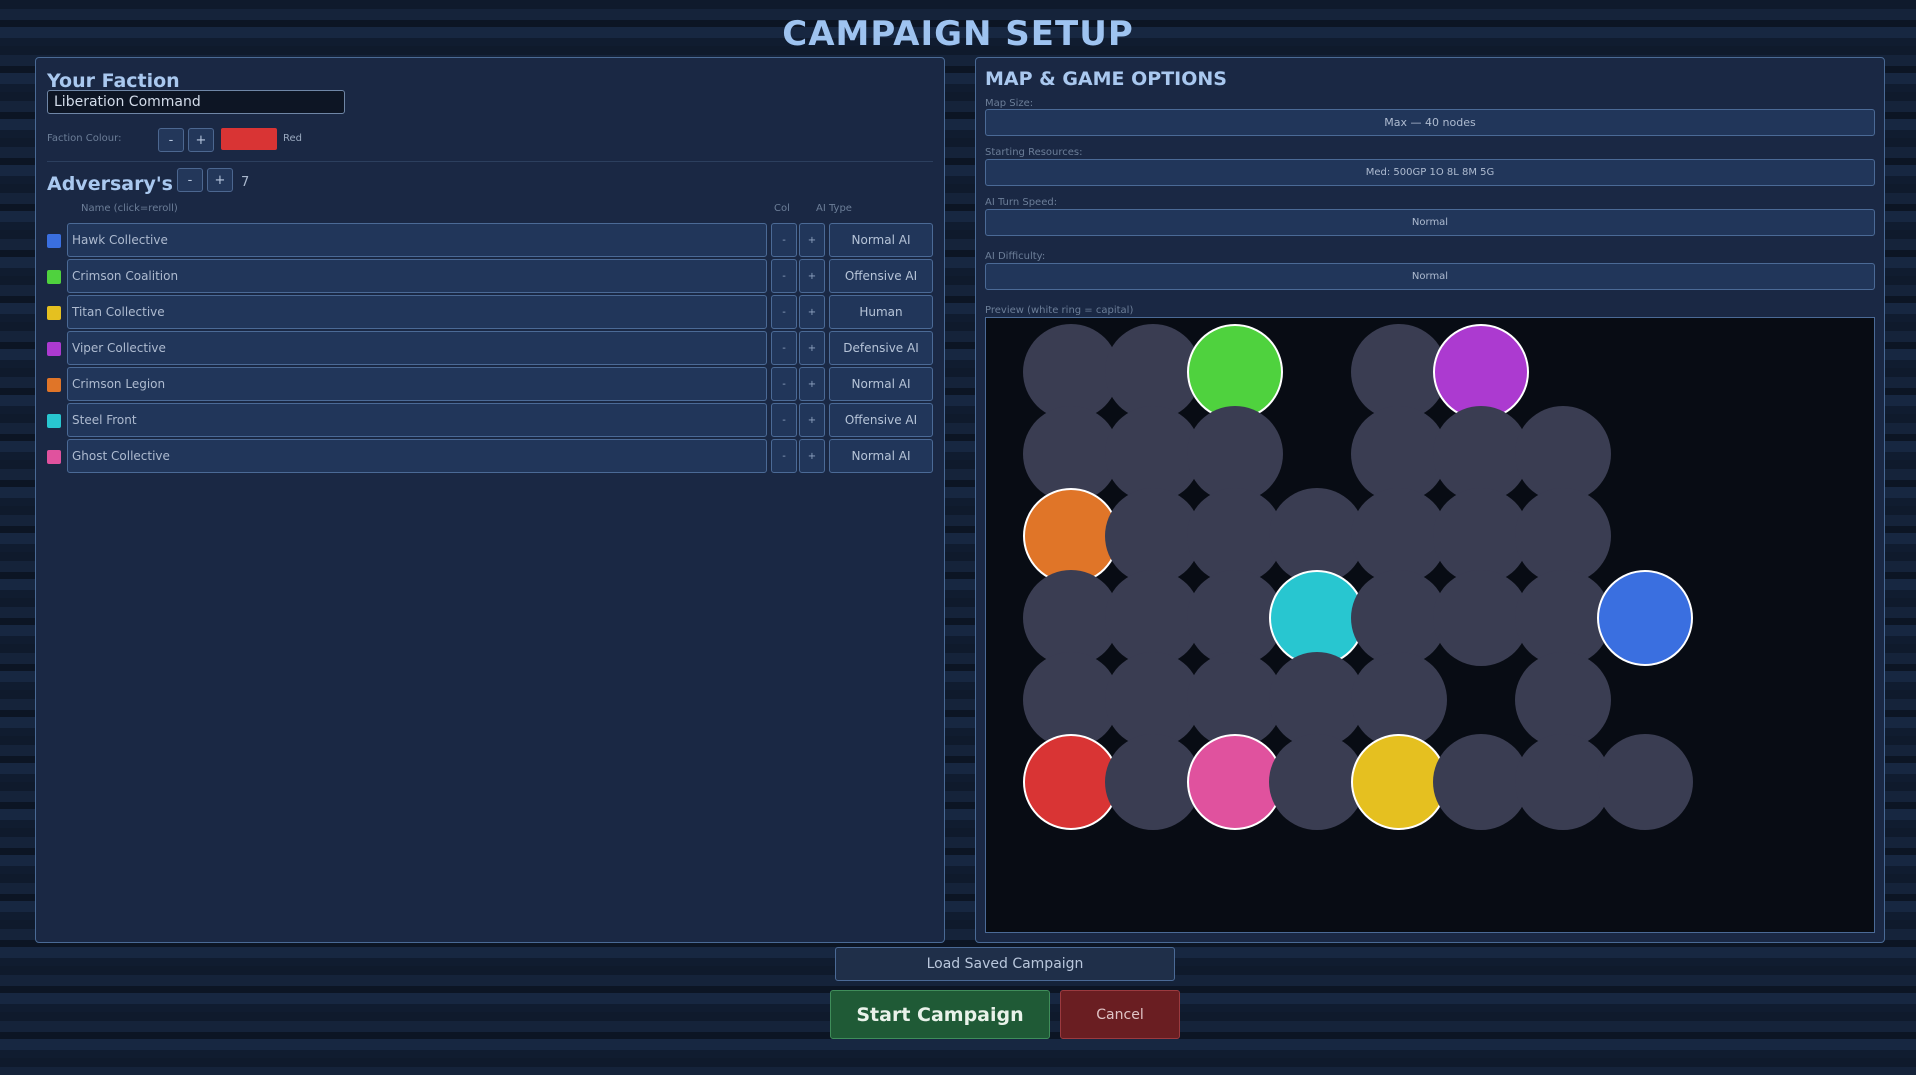 The width and height of the screenshot is (1916, 1075). What do you see at coordinates (782, 208) in the screenshot?
I see `column-header-col: Col` at bounding box center [782, 208].